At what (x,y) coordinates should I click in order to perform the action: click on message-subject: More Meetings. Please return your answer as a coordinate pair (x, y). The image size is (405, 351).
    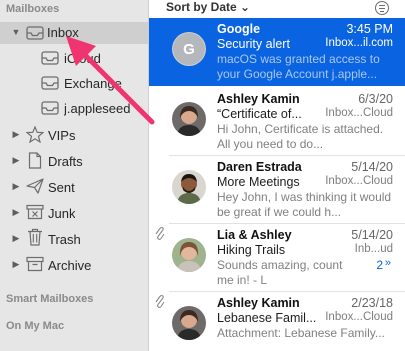
    Looking at the image, I should click on (258, 182).